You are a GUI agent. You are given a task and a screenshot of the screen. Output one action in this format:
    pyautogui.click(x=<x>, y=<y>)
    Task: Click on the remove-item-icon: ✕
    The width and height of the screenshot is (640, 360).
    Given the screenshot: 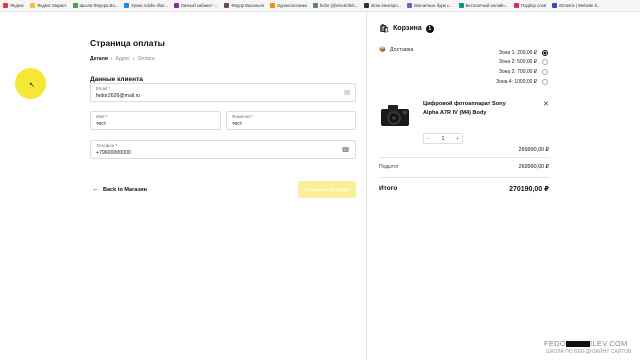 What is the action you would take?
    pyautogui.click(x=546, y=104)
    